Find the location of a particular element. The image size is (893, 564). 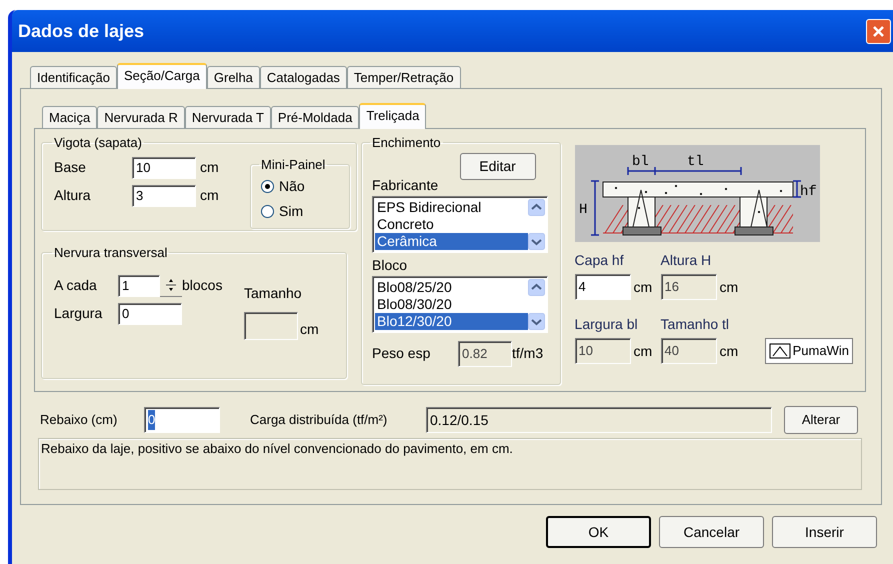

field-label: Altura H is located at coordinates (686, 260).